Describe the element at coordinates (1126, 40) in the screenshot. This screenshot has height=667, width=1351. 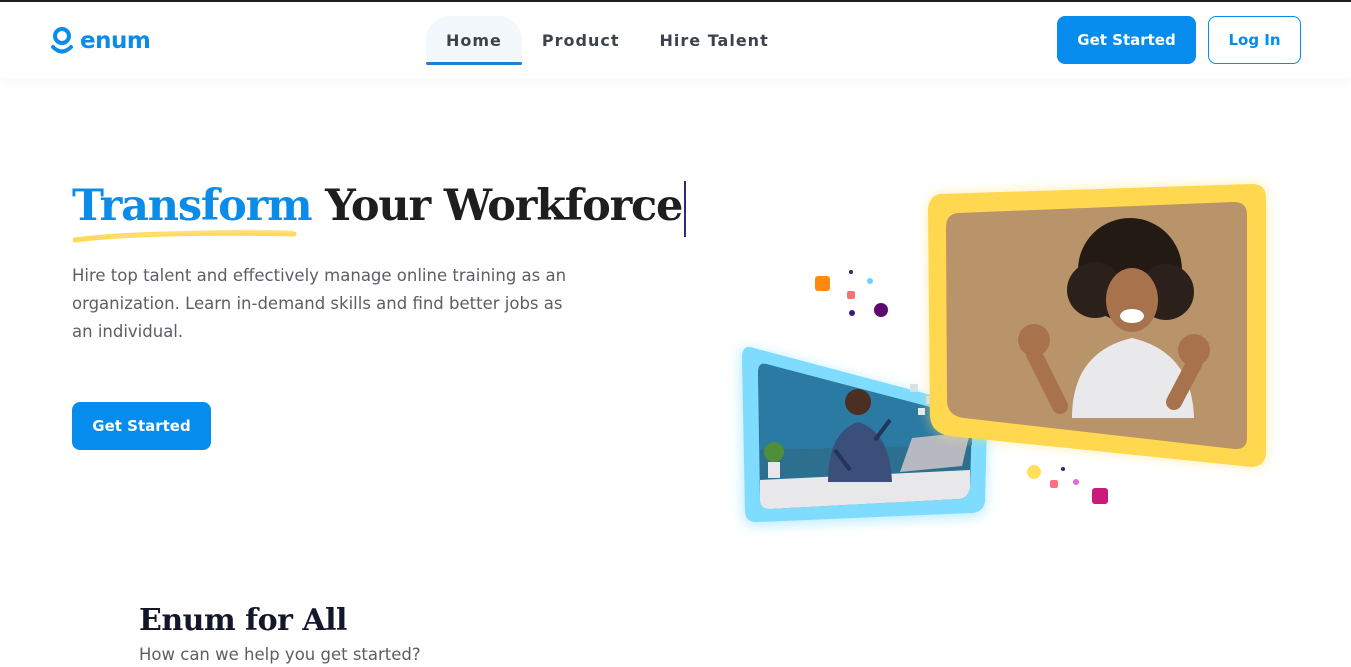
I see `header-get-started-button: Get Started` at that location.